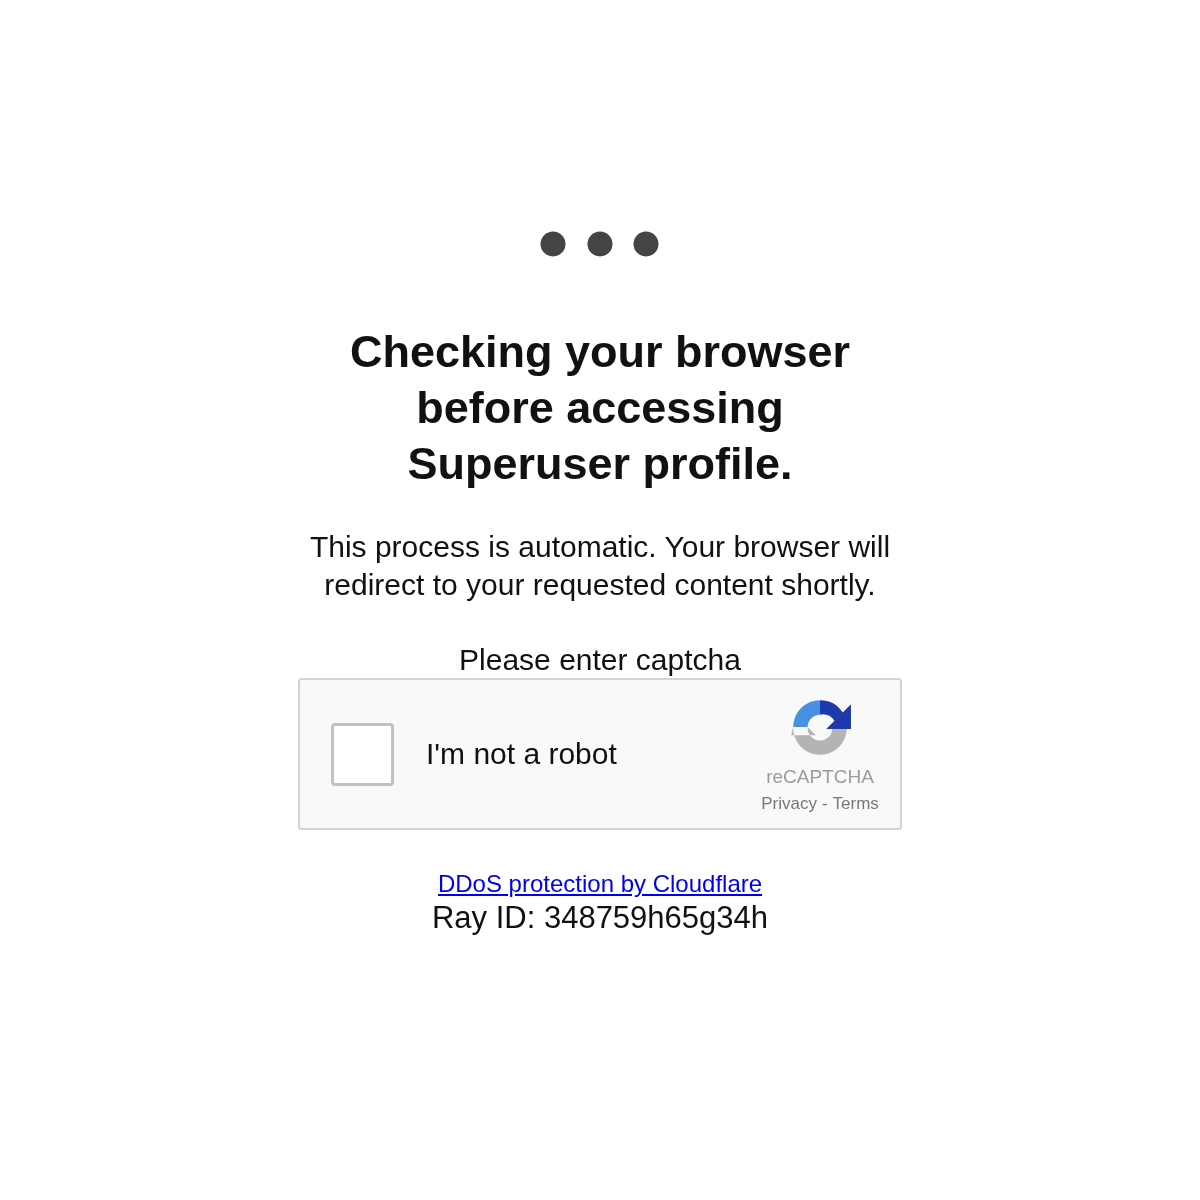 This screenshot has width=1200, height=1200. I want to click on checkbox, so click(362, 754).